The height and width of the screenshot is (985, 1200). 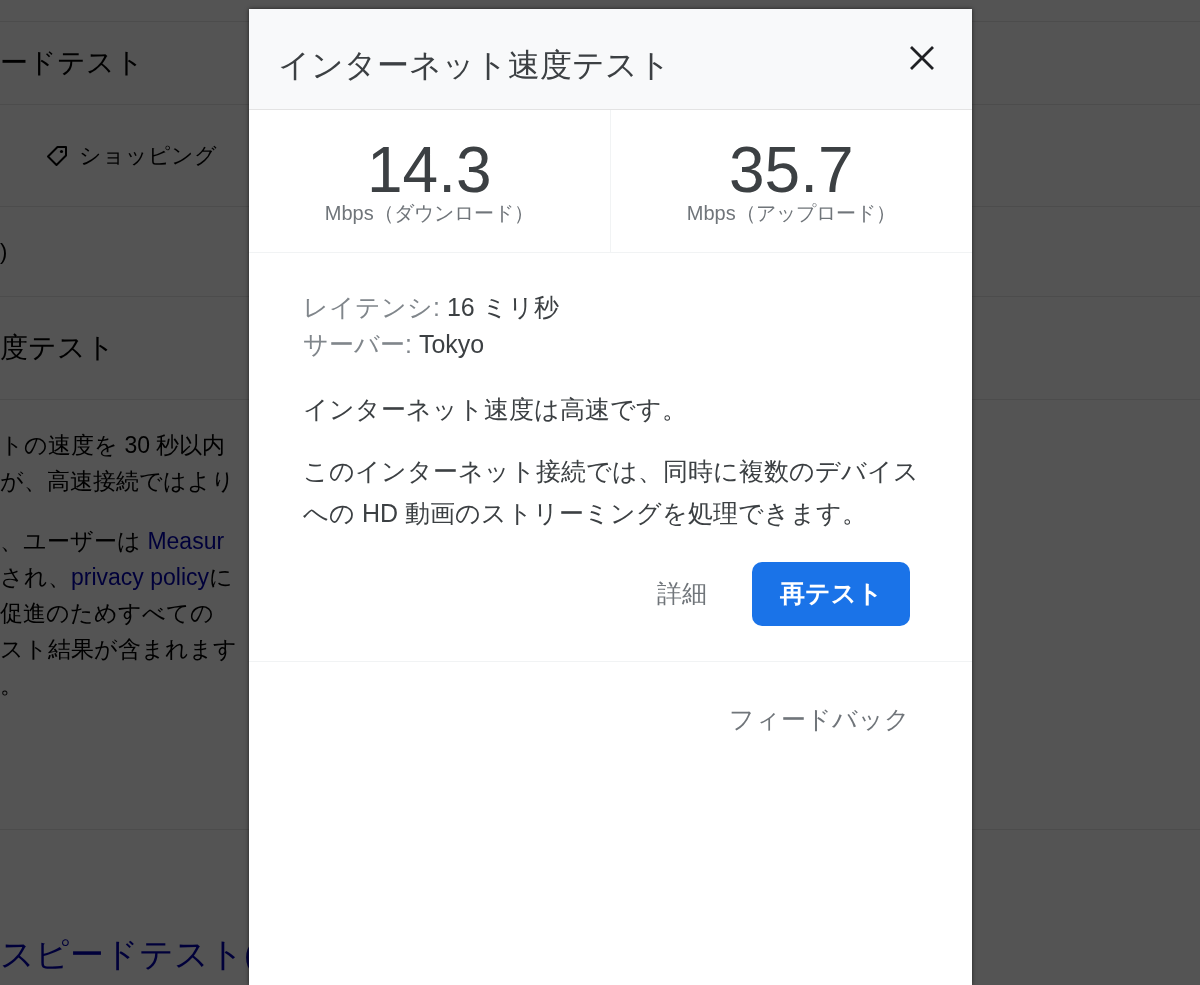 I want to click on summary-text: インターネット速度は高速です。, so click(x=495, y=409).